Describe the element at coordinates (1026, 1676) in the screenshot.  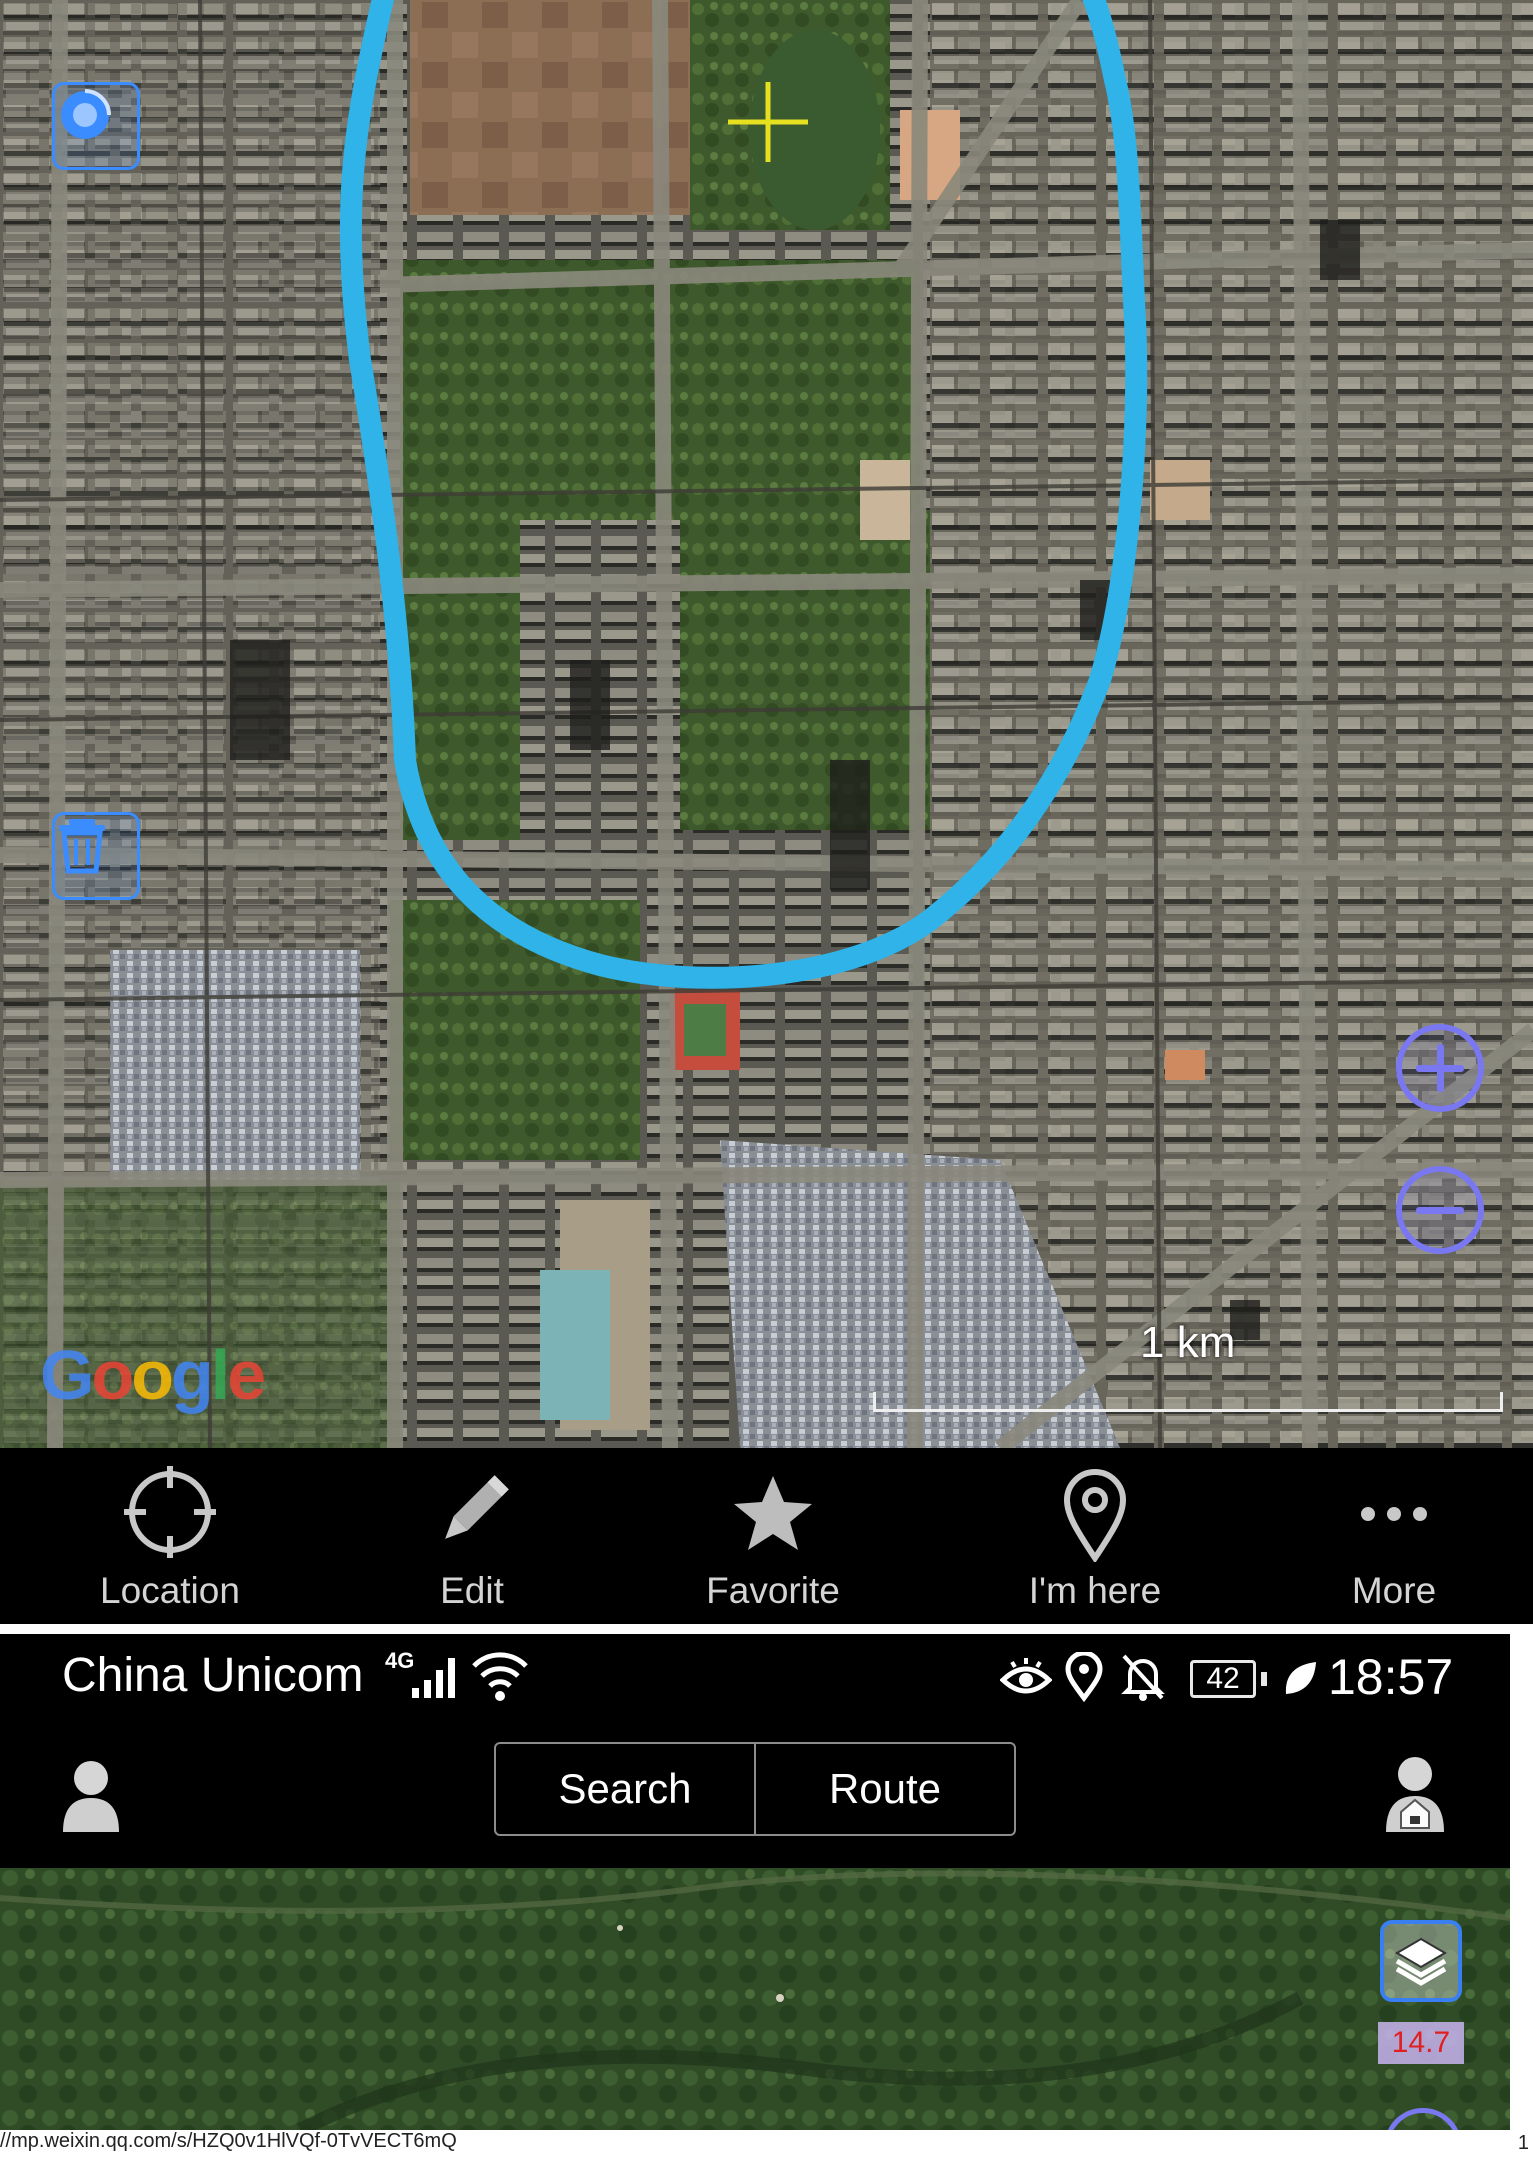
I see `eye-comfort-icon` at that location.